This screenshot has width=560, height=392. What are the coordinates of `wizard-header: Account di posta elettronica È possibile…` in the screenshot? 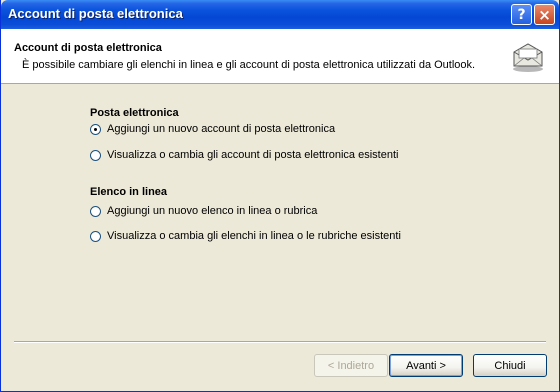 It's located at (280, 56).